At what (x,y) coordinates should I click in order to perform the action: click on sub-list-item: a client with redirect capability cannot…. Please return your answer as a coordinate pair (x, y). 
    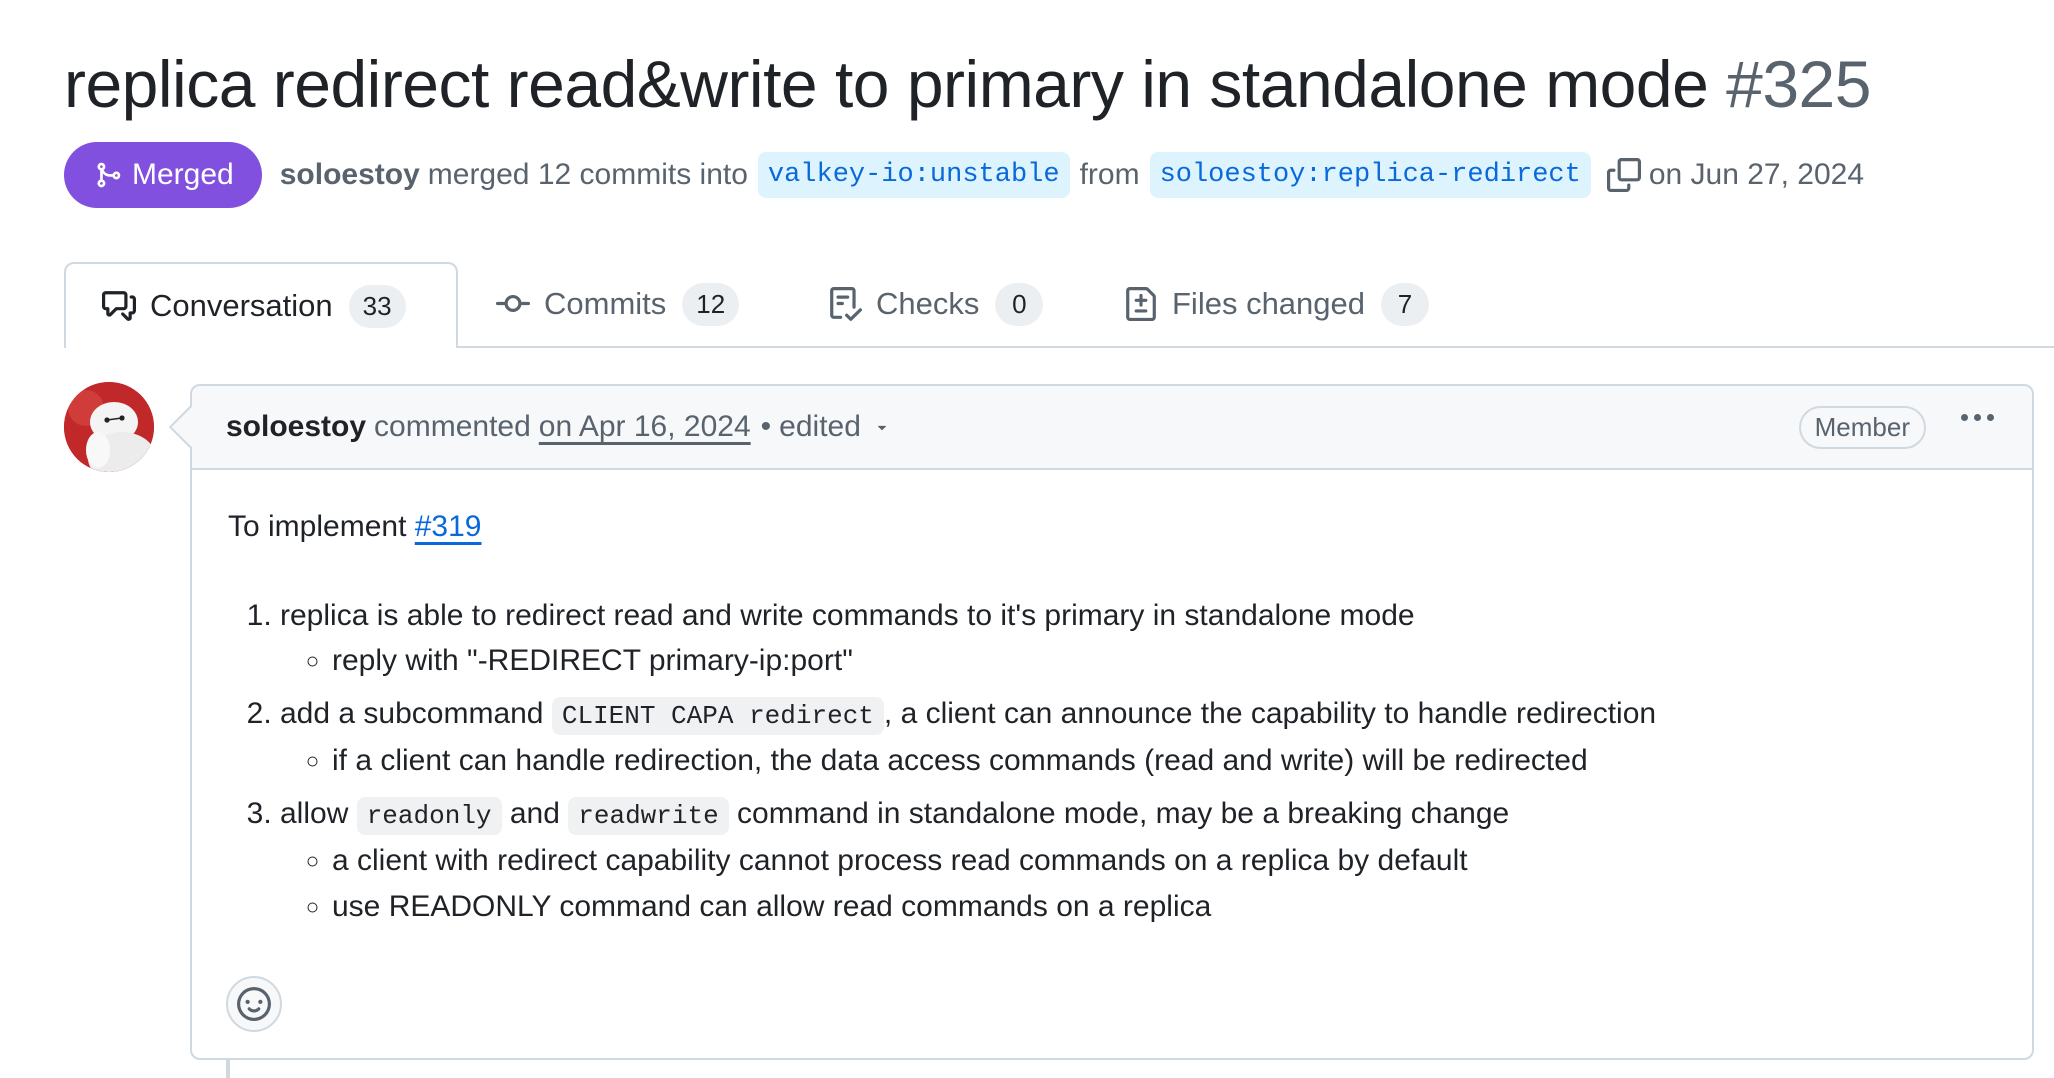
    Looking at the image, I should click on (1164, 861).